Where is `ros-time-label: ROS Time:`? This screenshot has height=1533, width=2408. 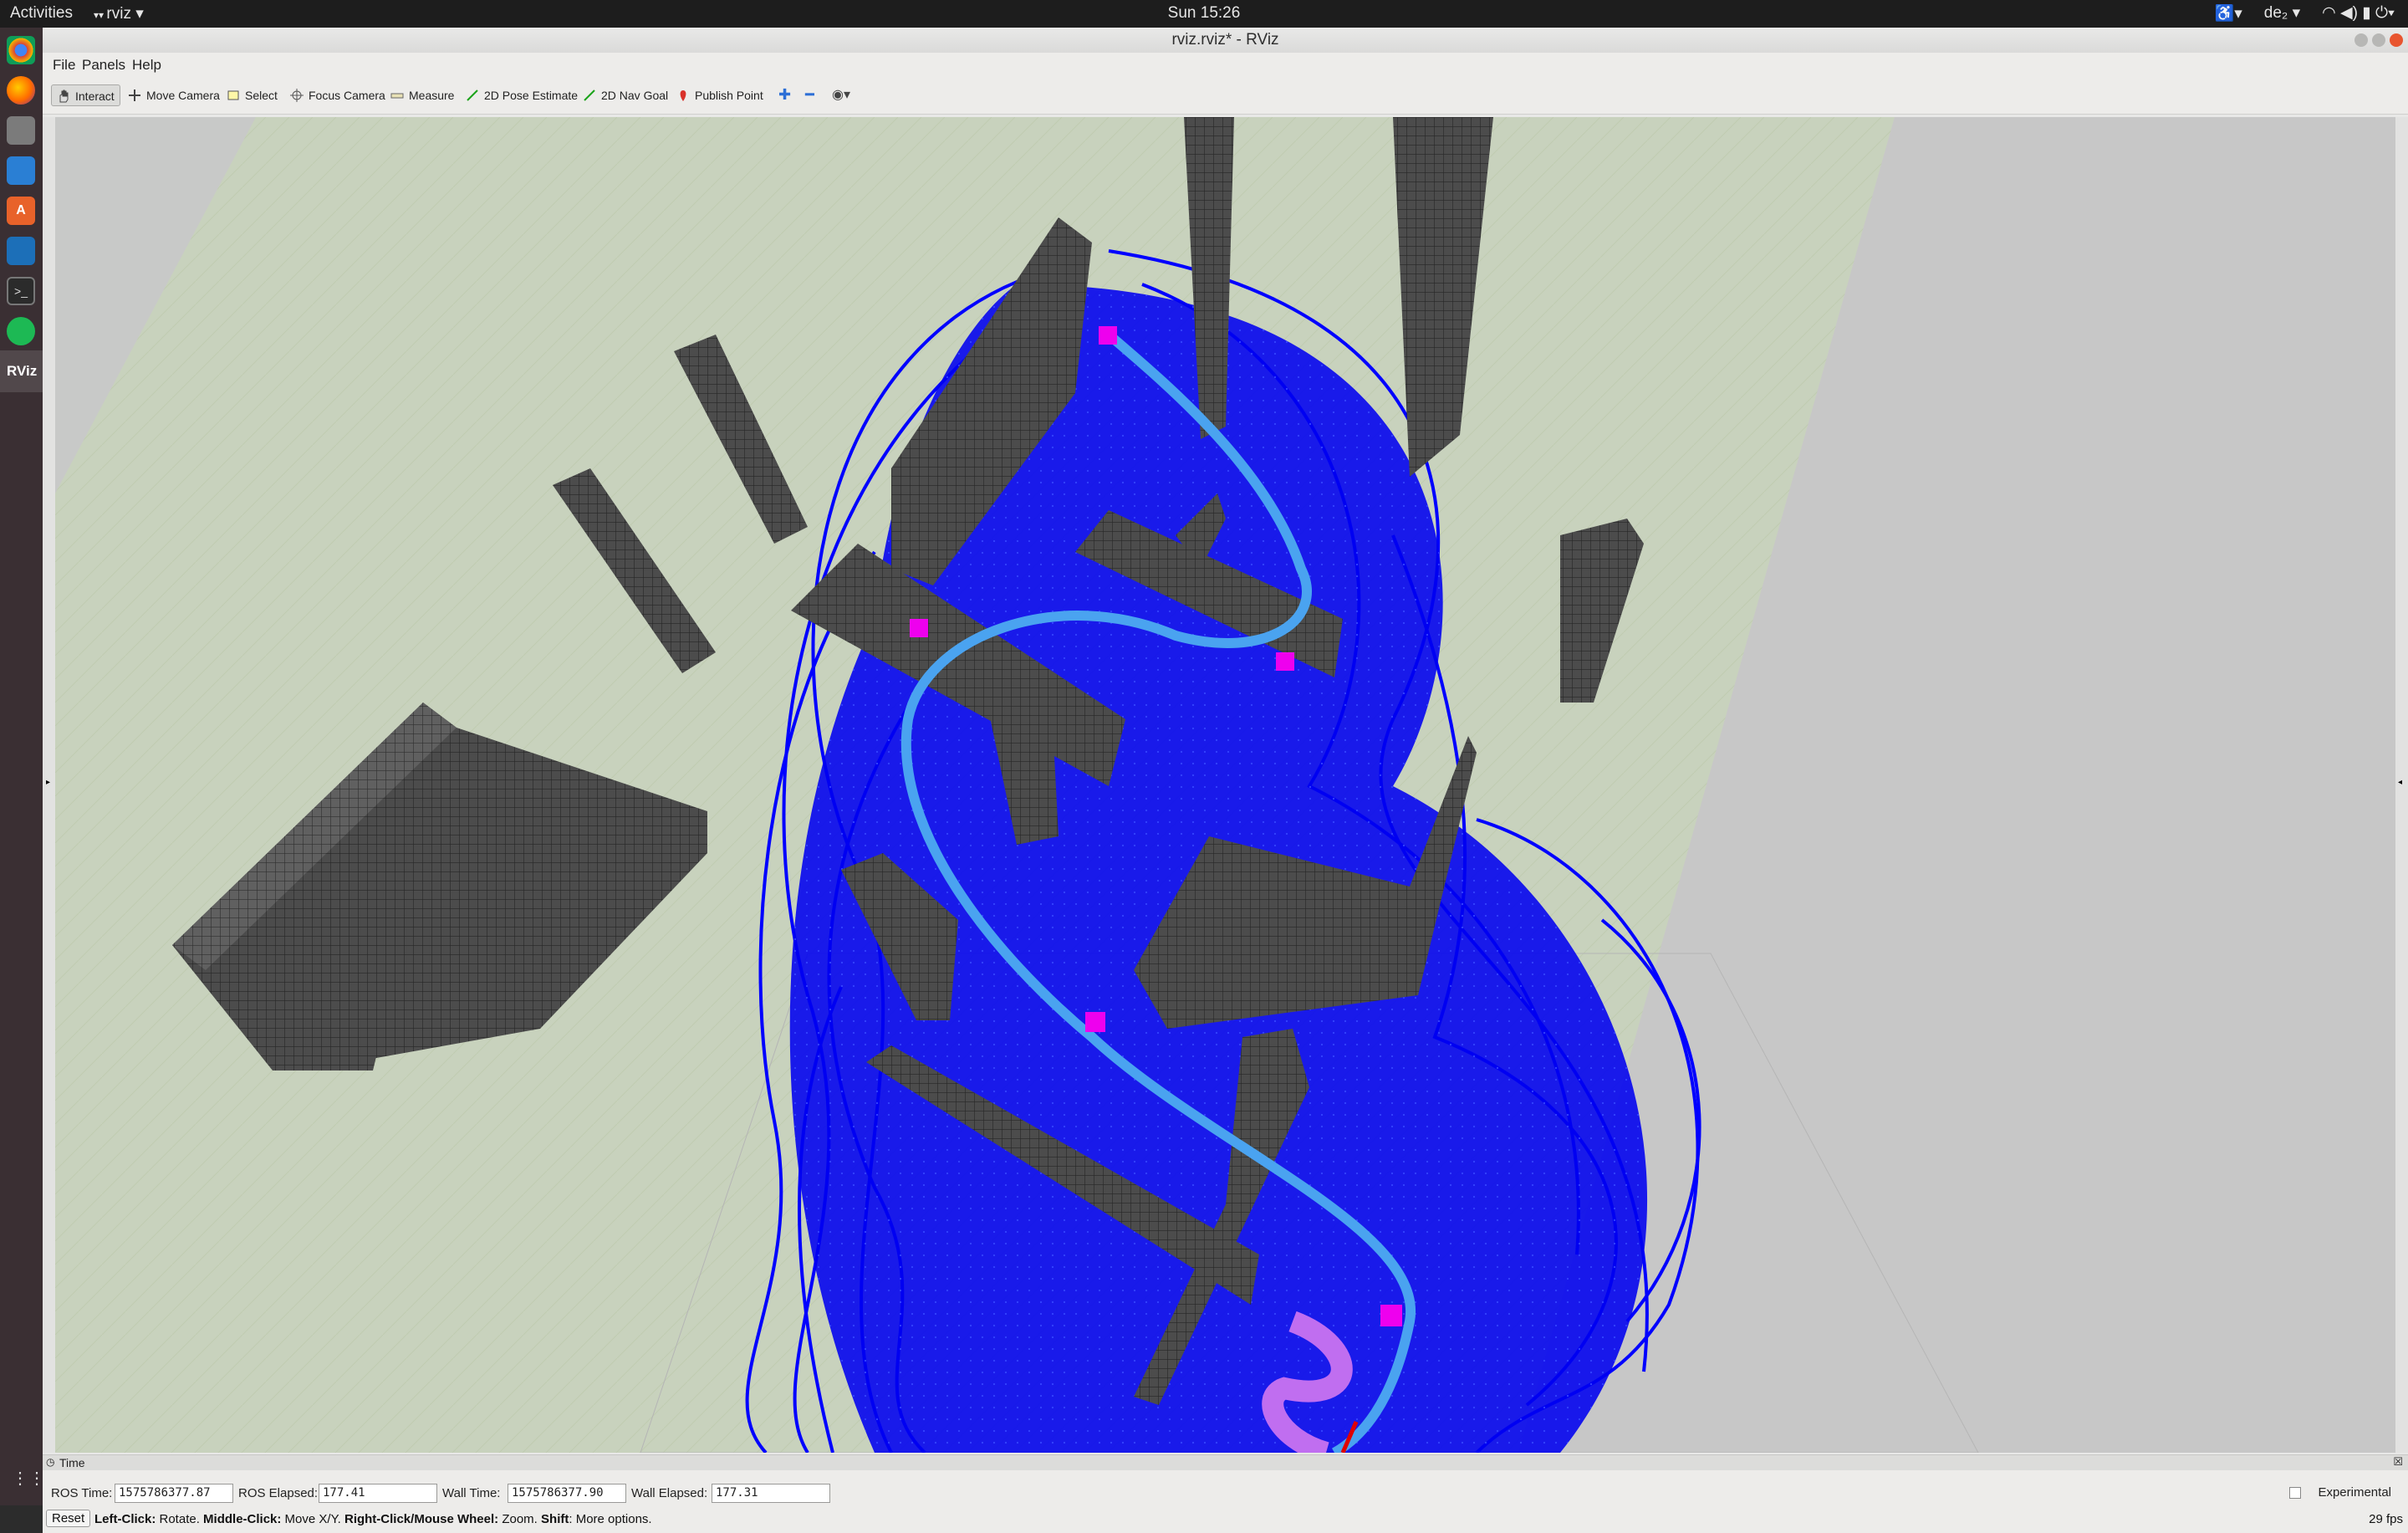 ros-time-label: ROS Time: is located at coordinates (82, 1493).